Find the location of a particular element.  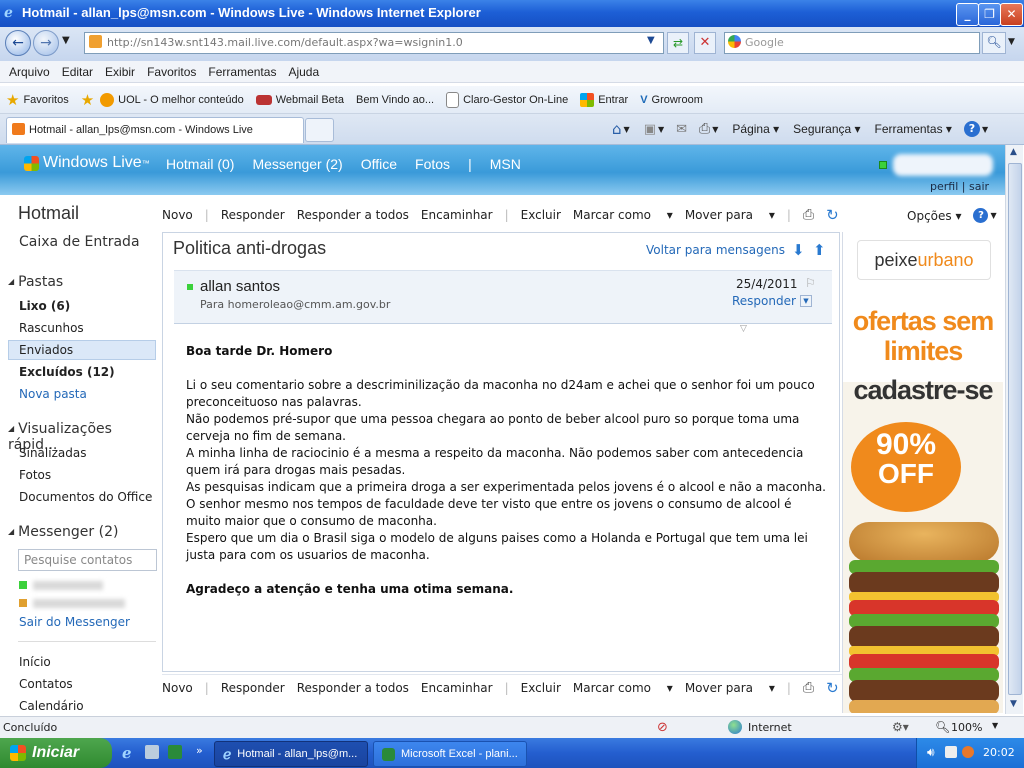

nav-contatos: Contatos is located at coordinates (46, 684).